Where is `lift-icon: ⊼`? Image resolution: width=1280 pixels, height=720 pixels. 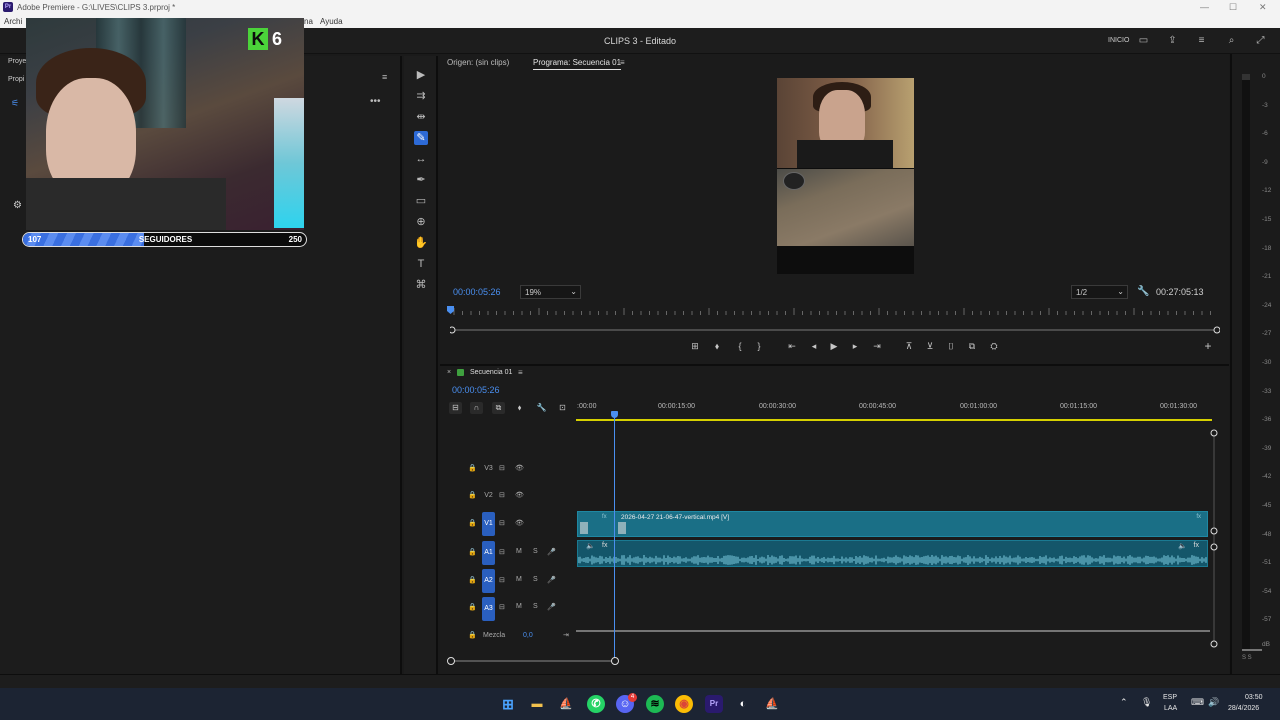 lift-icon: ⊼ is located at coordinates (909, 346).